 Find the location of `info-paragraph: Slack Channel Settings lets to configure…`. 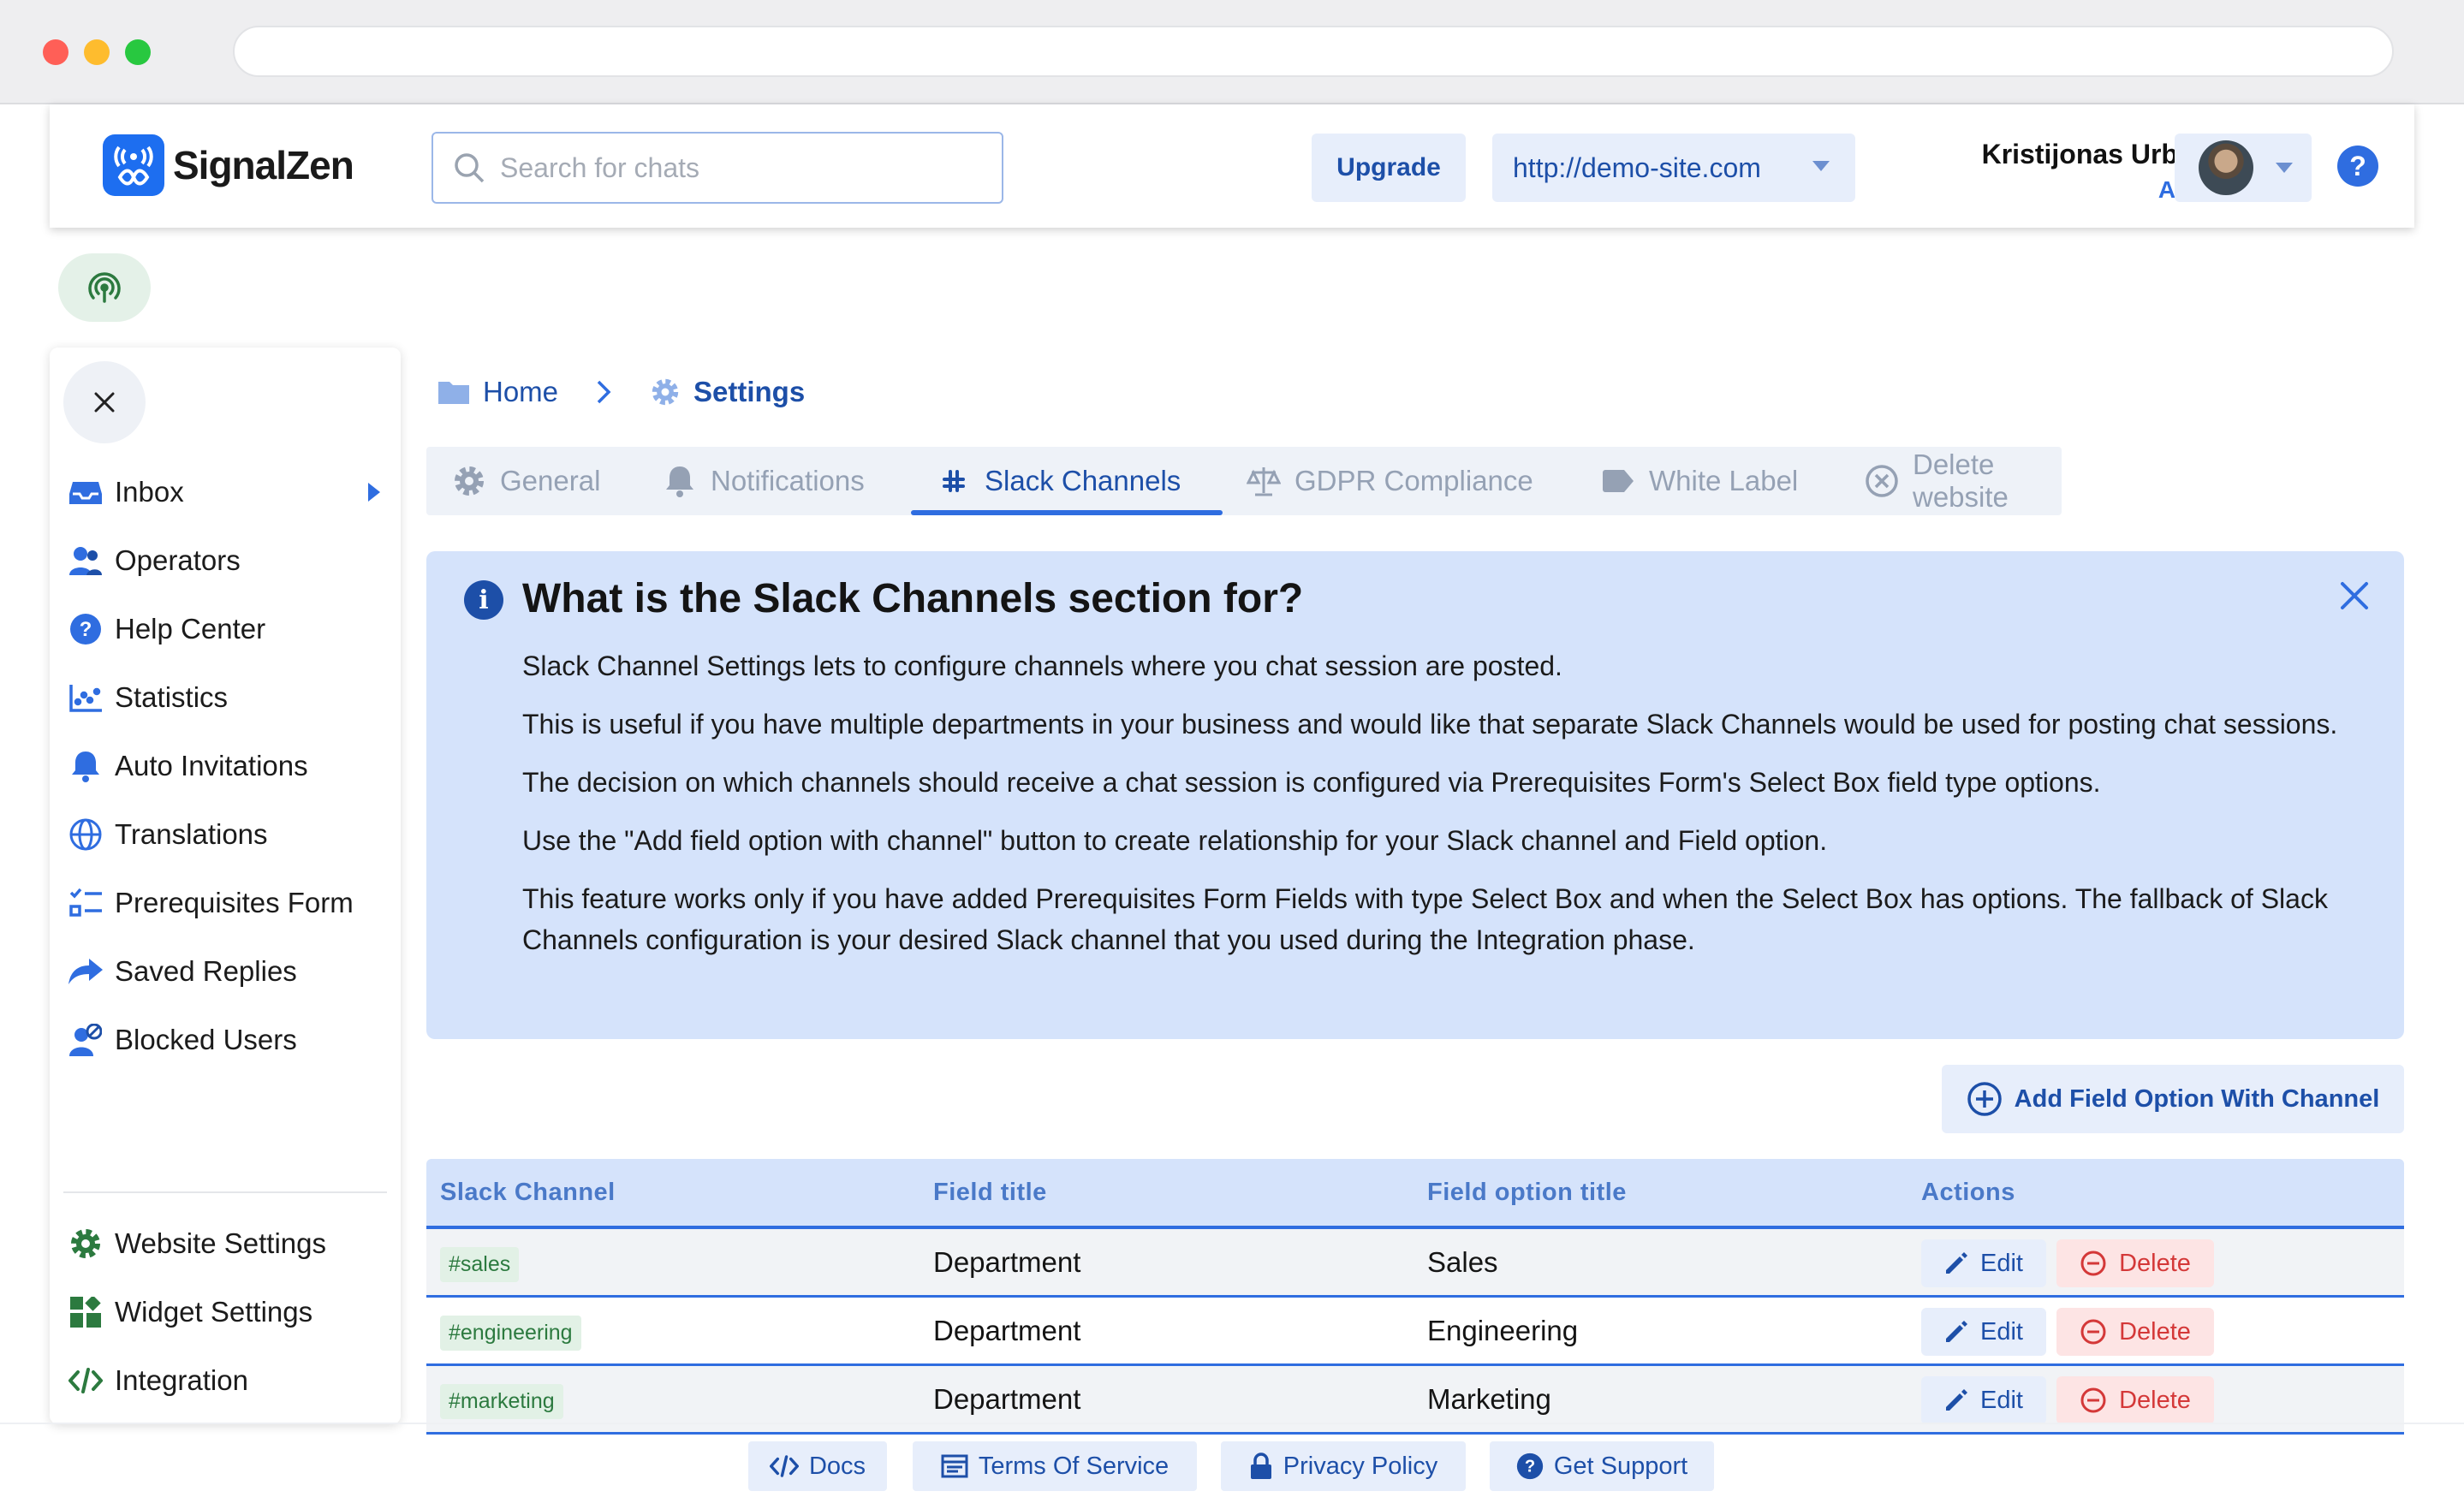

info-paragraph: Slack Channel Settings lets to configure… is located at coordinates (1042, 666).